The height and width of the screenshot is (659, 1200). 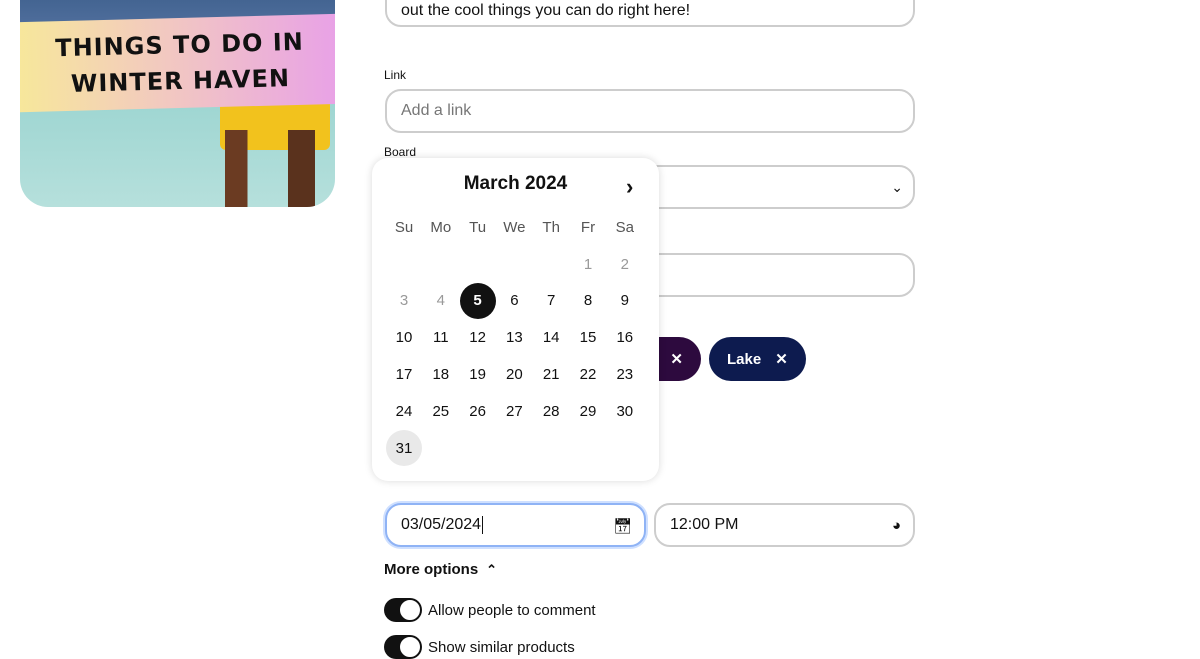 What do you see at coordinates (650, 111) in the screenshot?
I see `link-input: Add a link` at bounding box center [650, 111].